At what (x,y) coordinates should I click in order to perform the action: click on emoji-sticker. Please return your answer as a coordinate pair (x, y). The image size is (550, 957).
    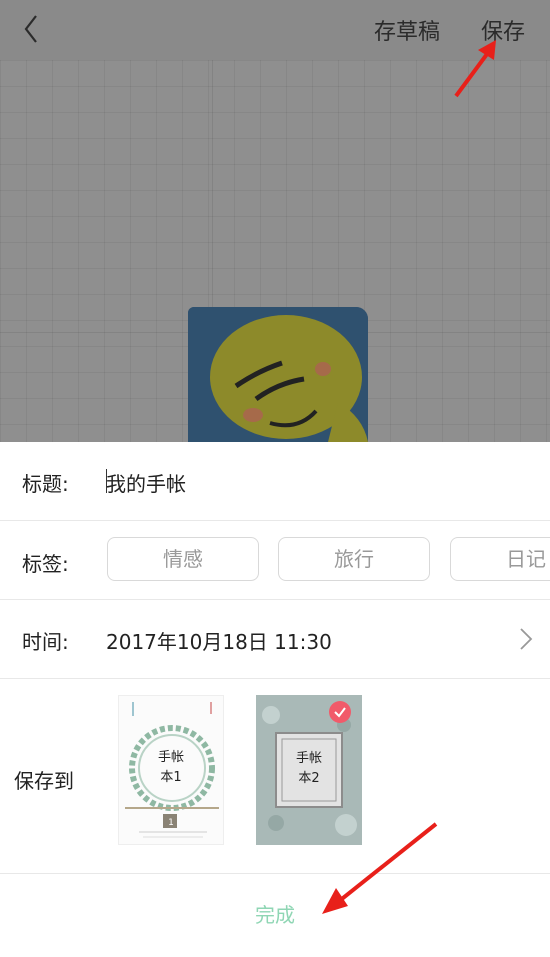
    Looking at the image, I should click on (278, 374).